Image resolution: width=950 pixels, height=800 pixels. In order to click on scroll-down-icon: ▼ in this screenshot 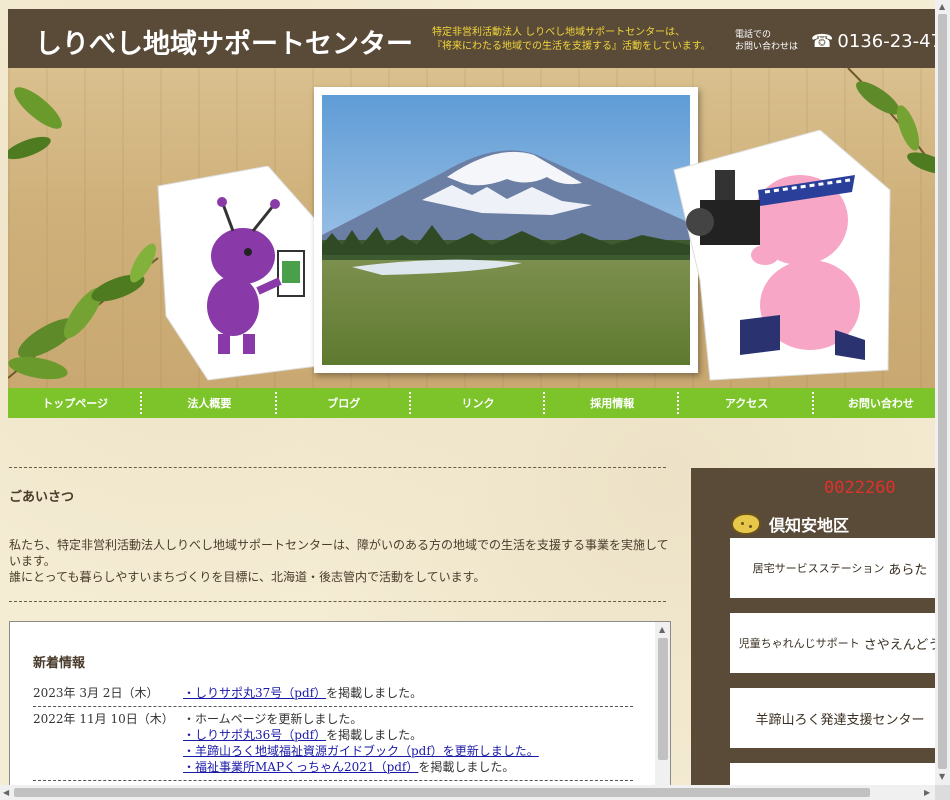, I will do `click(942, 776)`.